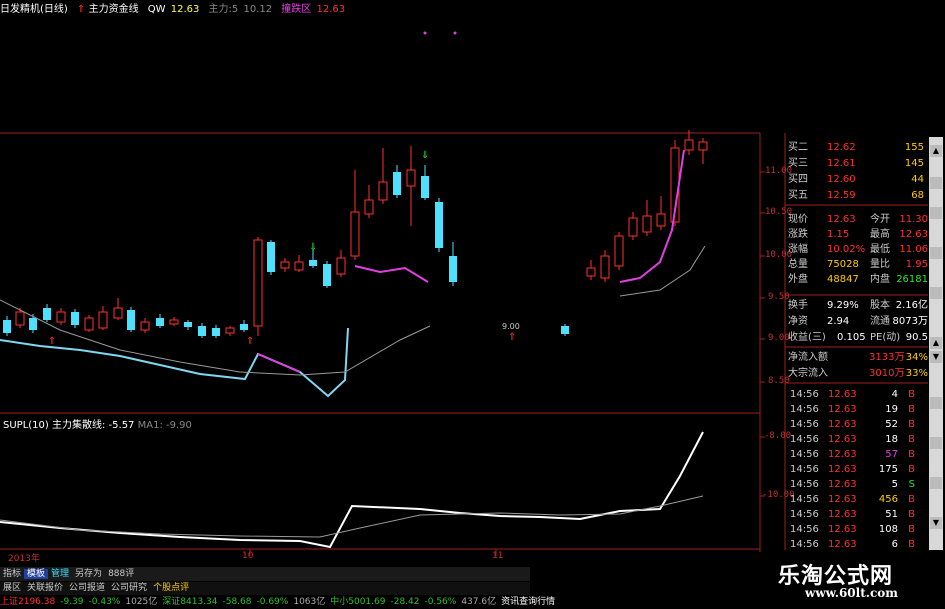 This screenshot has height=609, width=945. What do you see at coordinates (798, 195) in the screenshot?
I see `order-label: 买五` at bounding box center [798, 195].